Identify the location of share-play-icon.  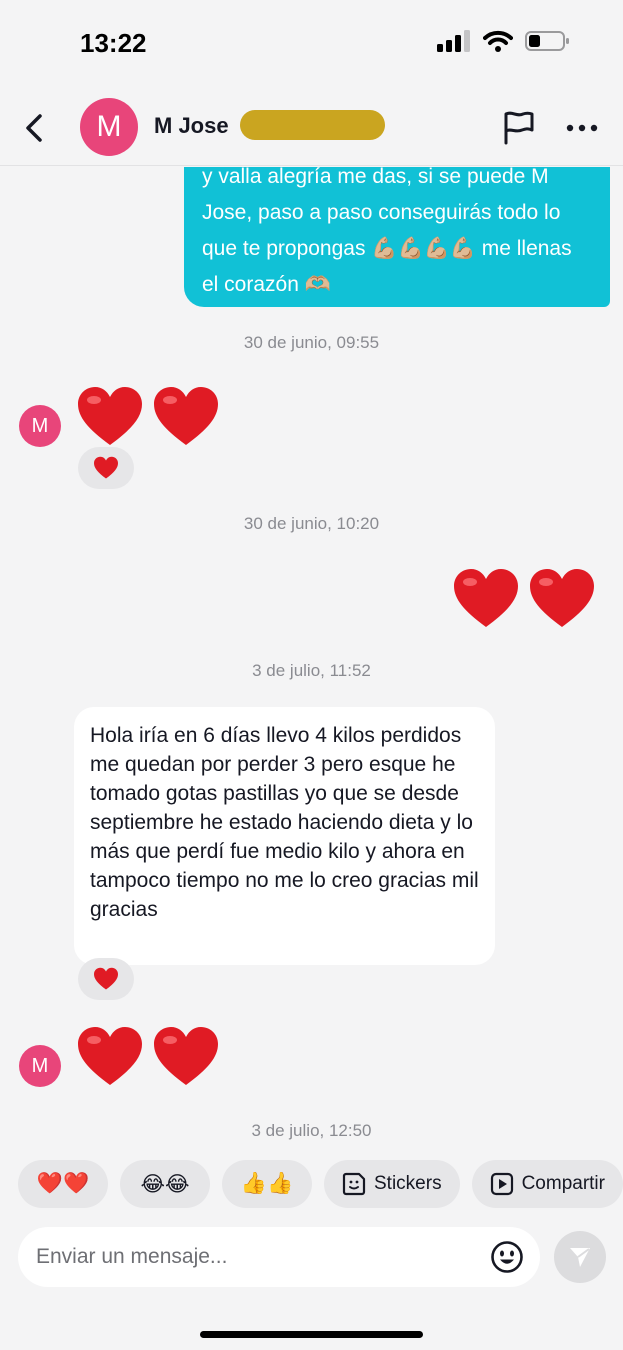
(501, 1184).